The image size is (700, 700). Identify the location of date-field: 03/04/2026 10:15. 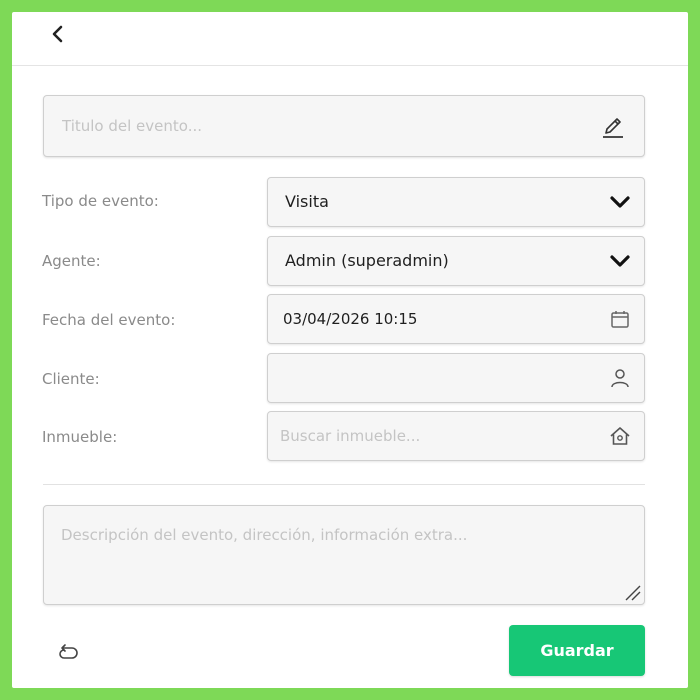
(456, 319).